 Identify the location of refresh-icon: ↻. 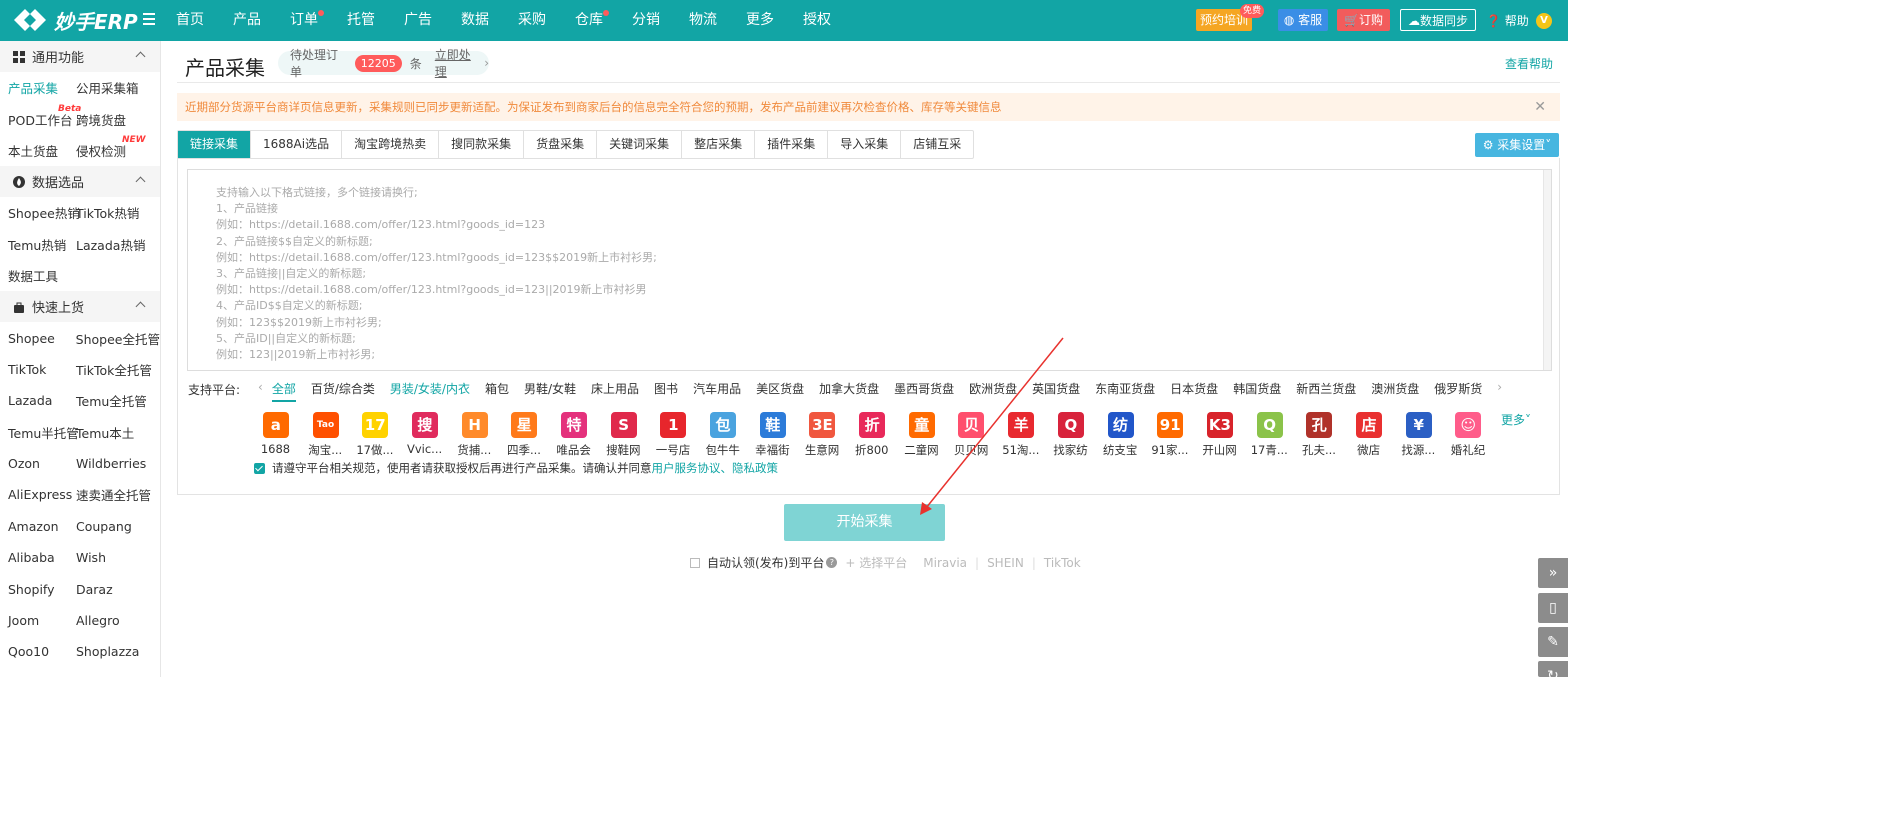
(1553, 672).